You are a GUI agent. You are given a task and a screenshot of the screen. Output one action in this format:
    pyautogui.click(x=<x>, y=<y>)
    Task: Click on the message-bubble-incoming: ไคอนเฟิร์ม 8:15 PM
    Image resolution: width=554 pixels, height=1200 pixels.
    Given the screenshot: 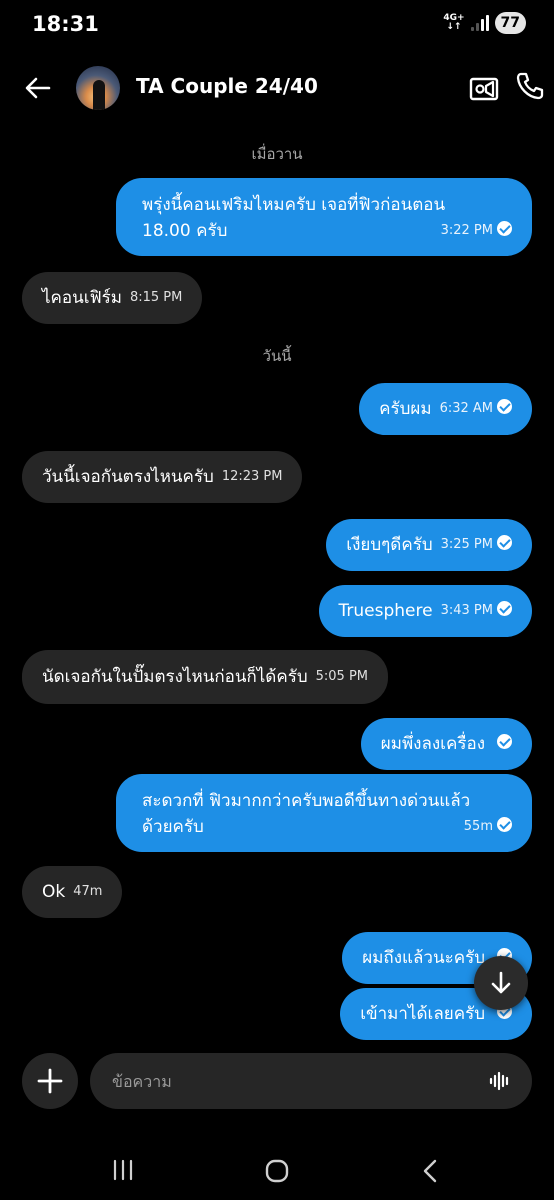 What is the action you would take?
    pyautogui.click(x=112, y=298)
    